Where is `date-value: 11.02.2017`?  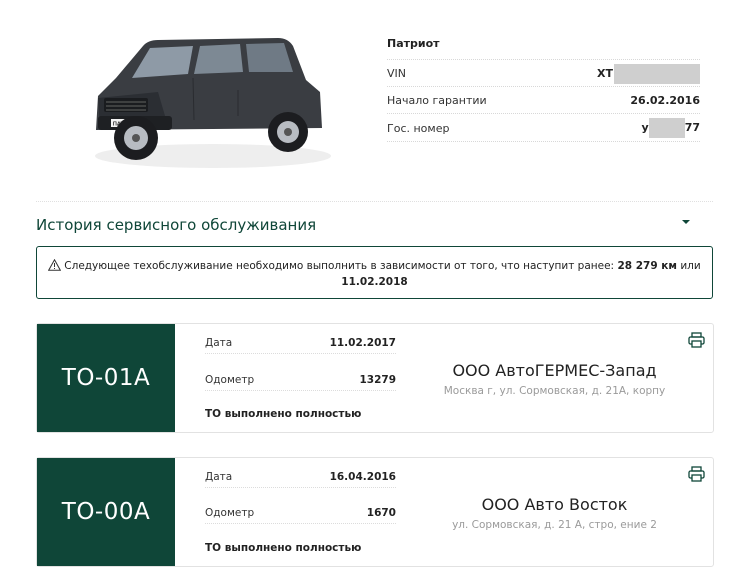 date-value: 11.02.2017 is located at coordinates (362, 343).